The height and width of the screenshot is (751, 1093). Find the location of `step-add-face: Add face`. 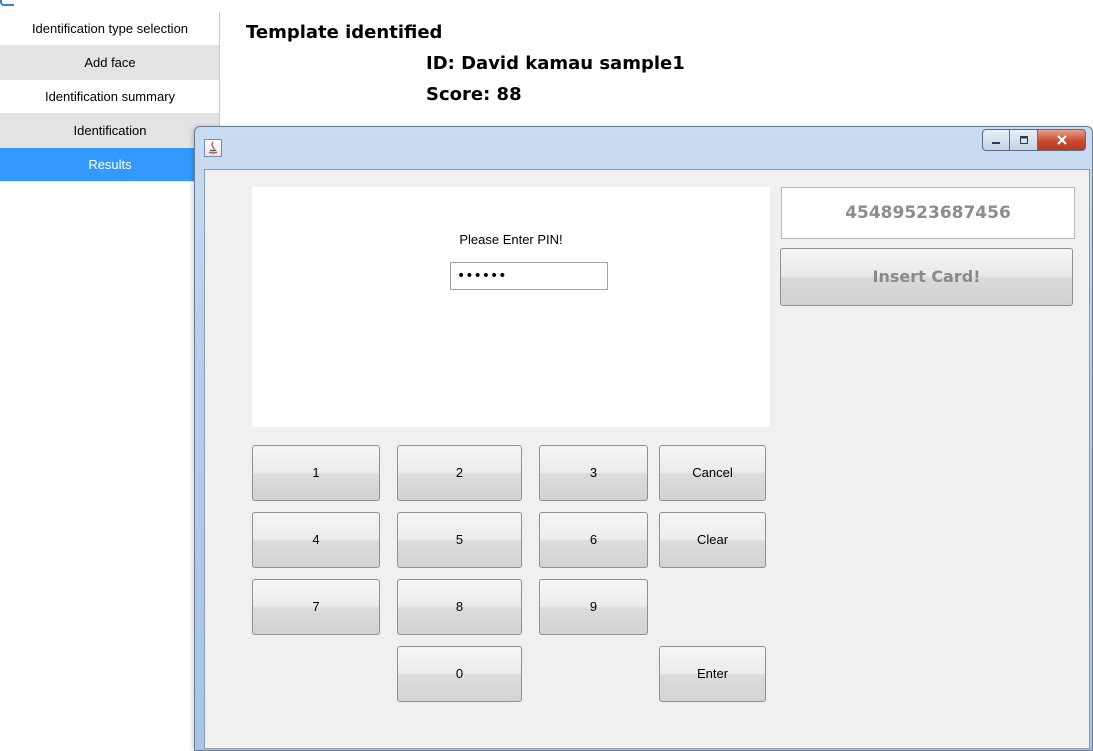

step-add-face: Add face is located at coordinates (110, 63).